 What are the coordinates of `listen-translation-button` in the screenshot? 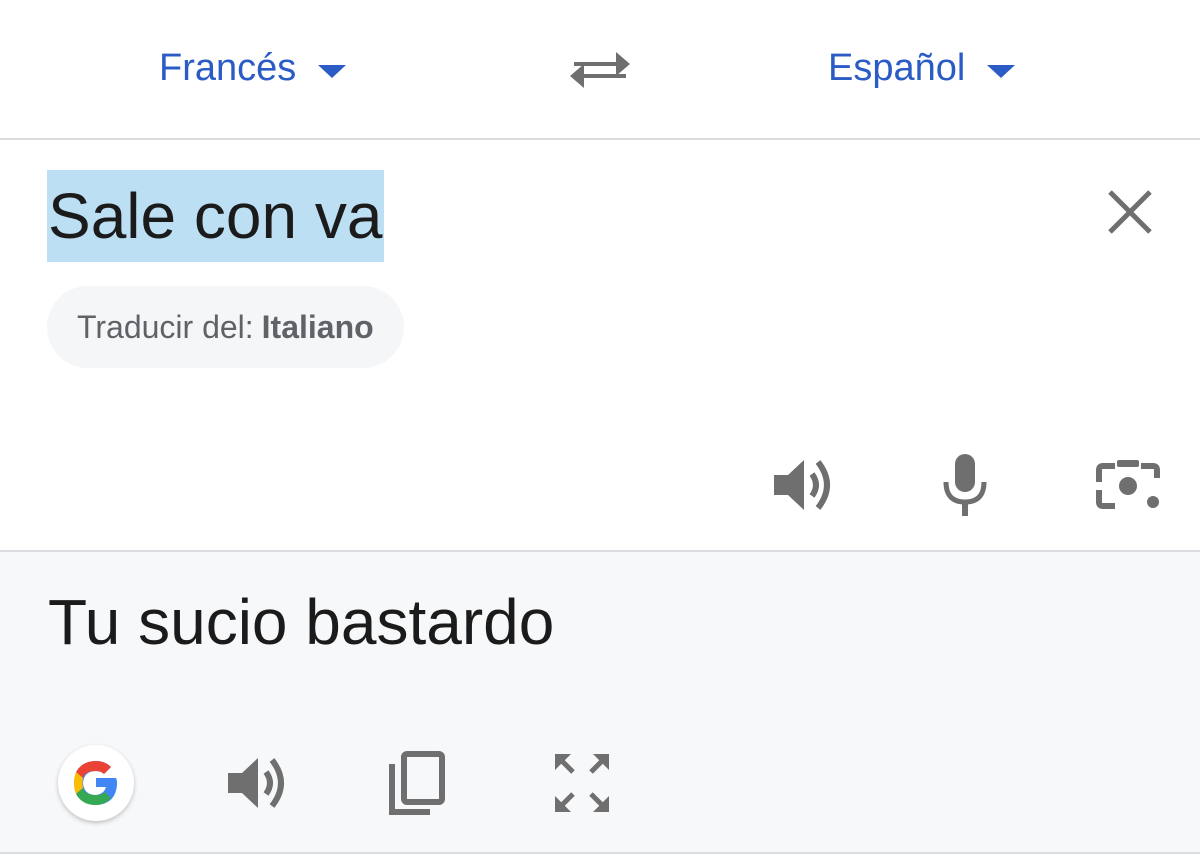 It's located at (257, 783).